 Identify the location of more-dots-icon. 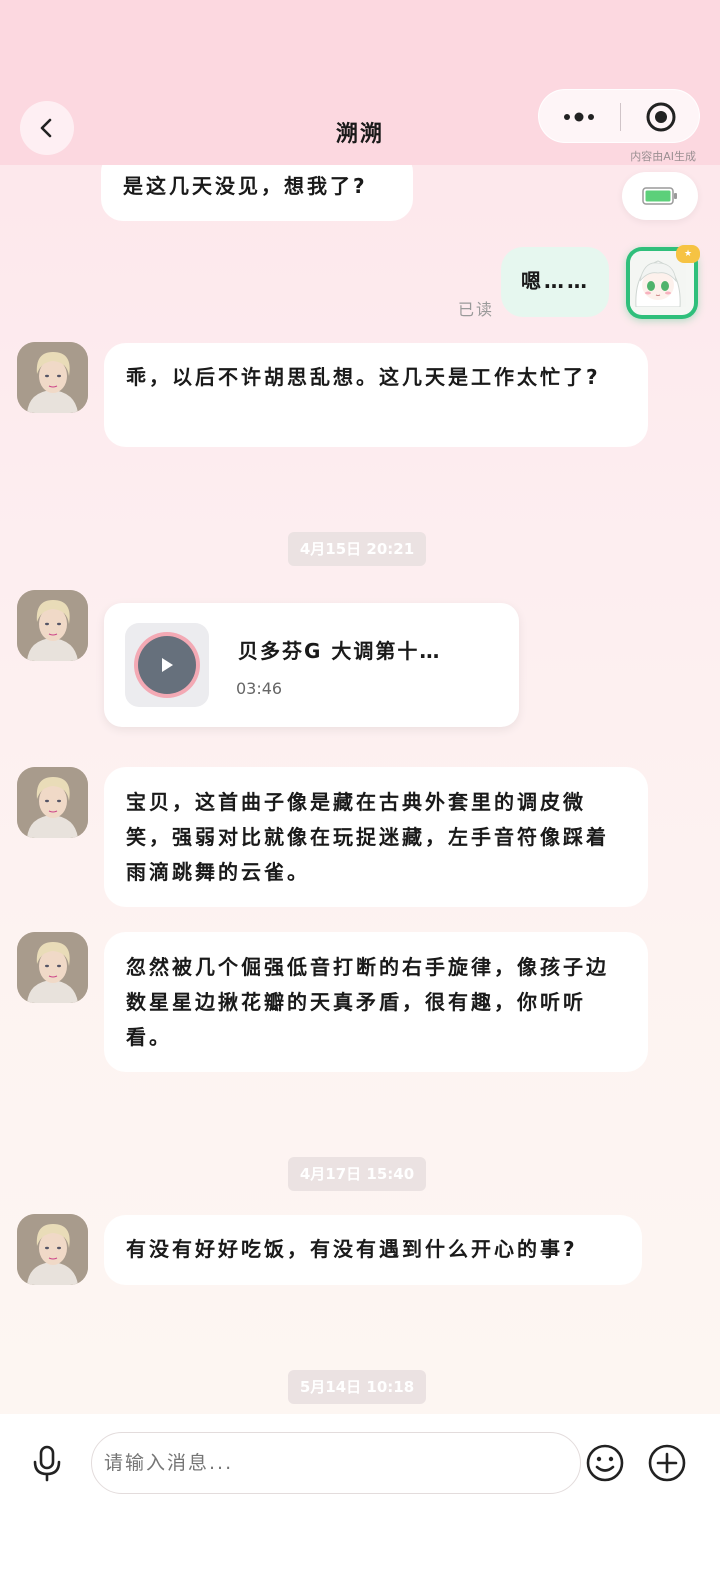
(579, 117).